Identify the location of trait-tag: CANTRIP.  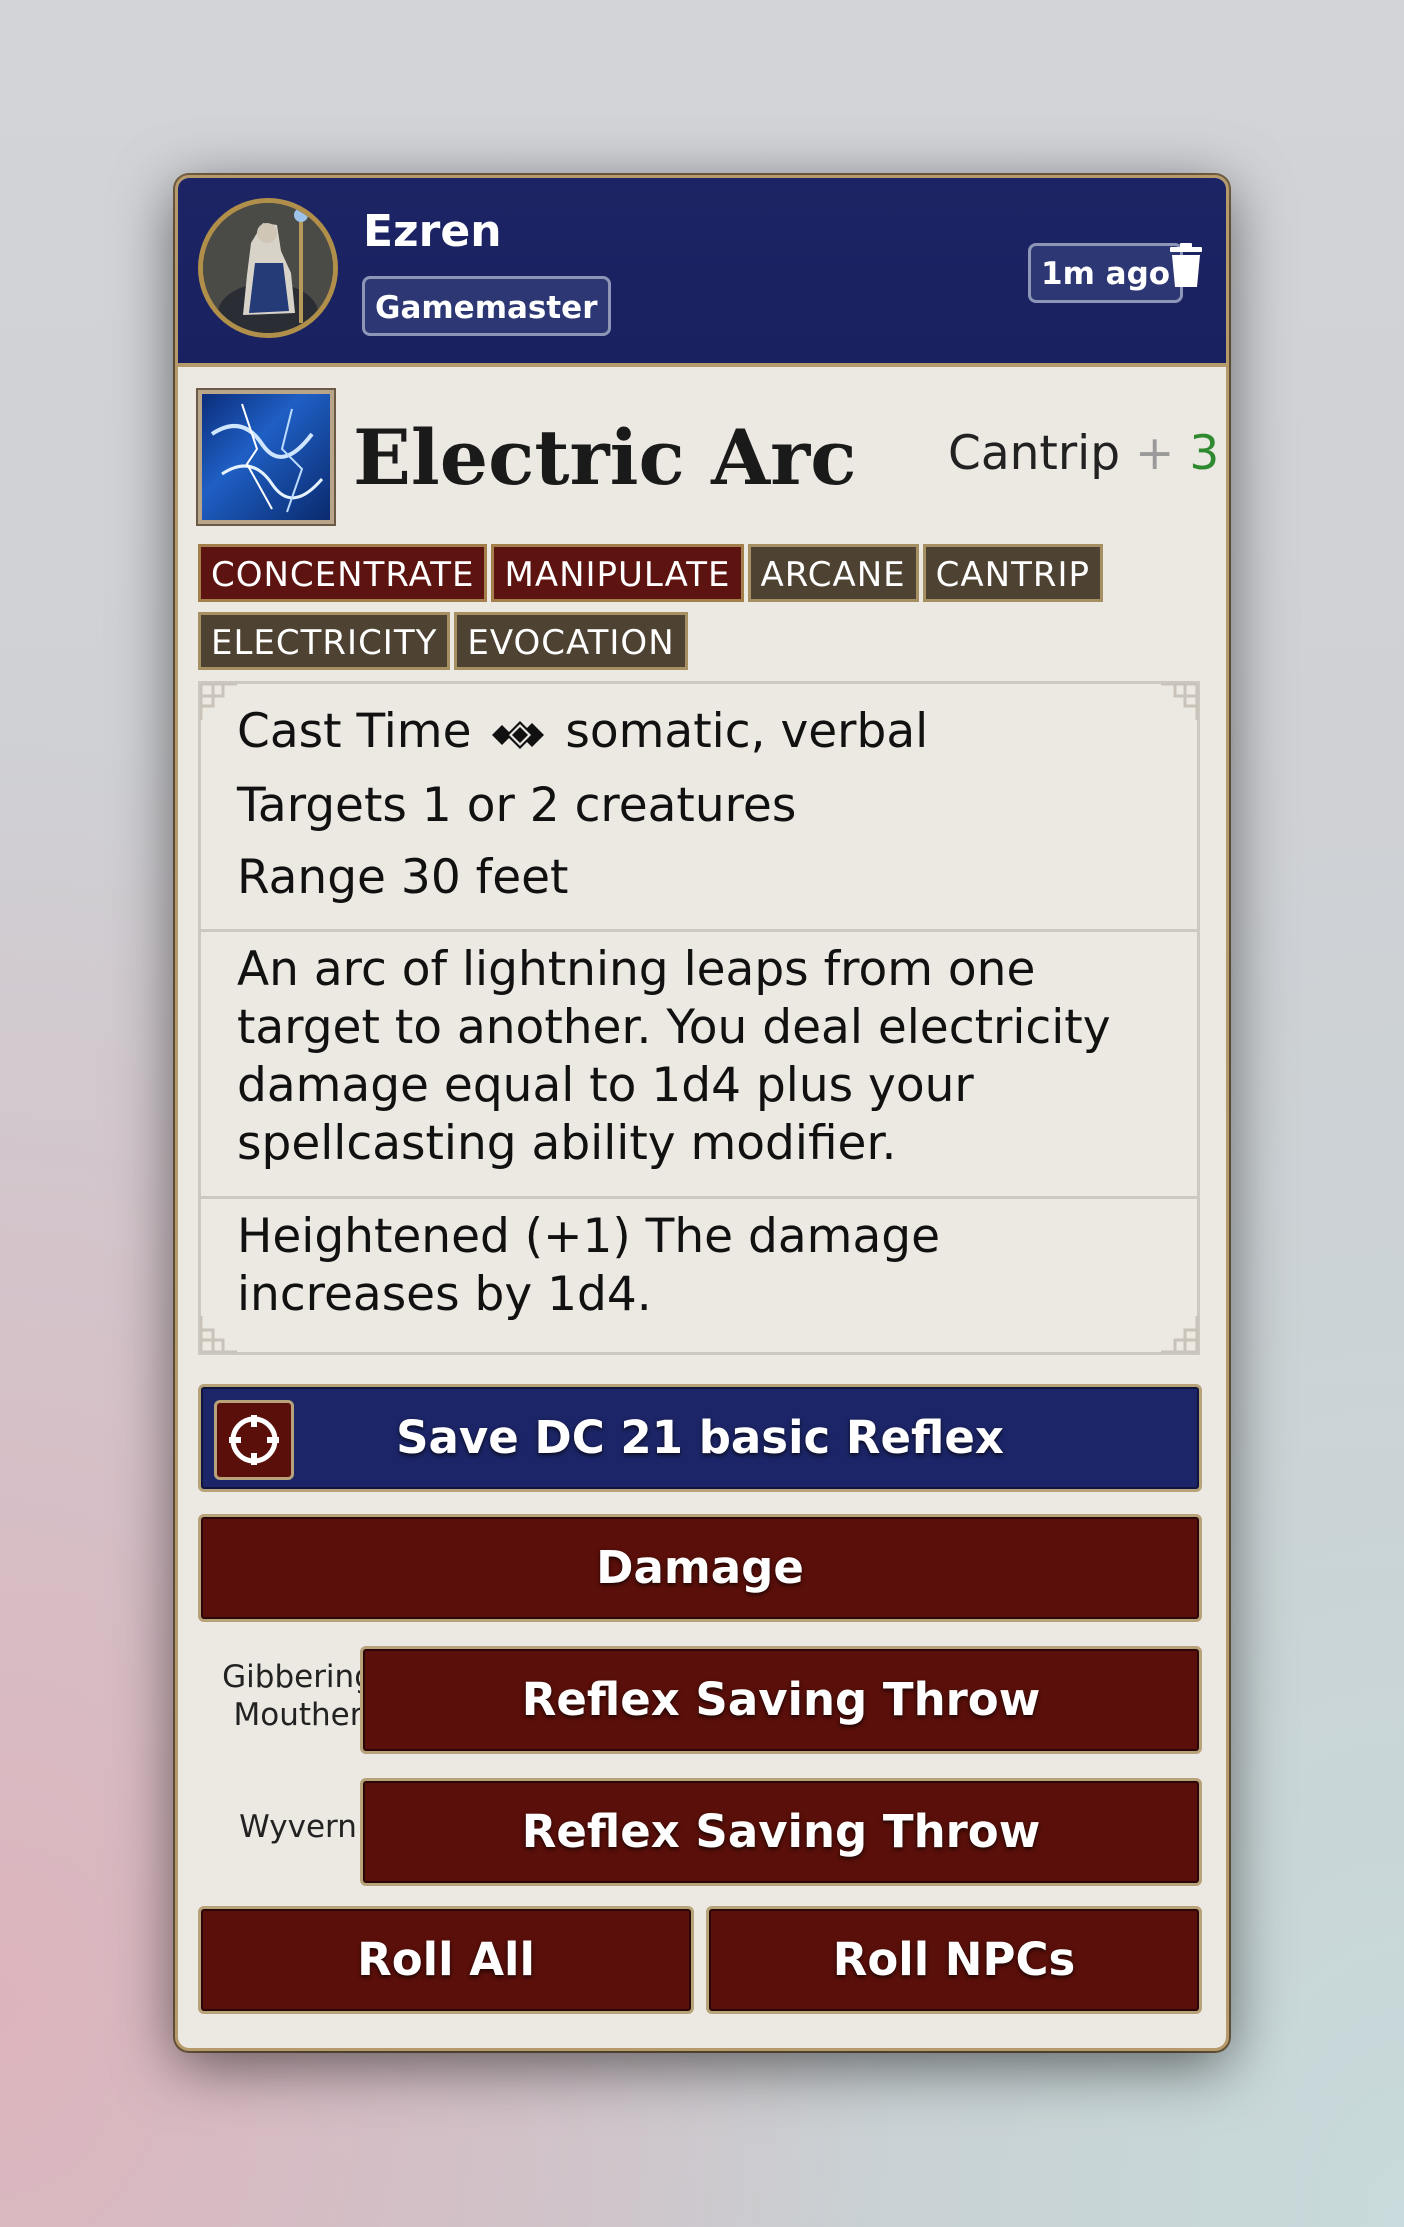
(1012, 573).